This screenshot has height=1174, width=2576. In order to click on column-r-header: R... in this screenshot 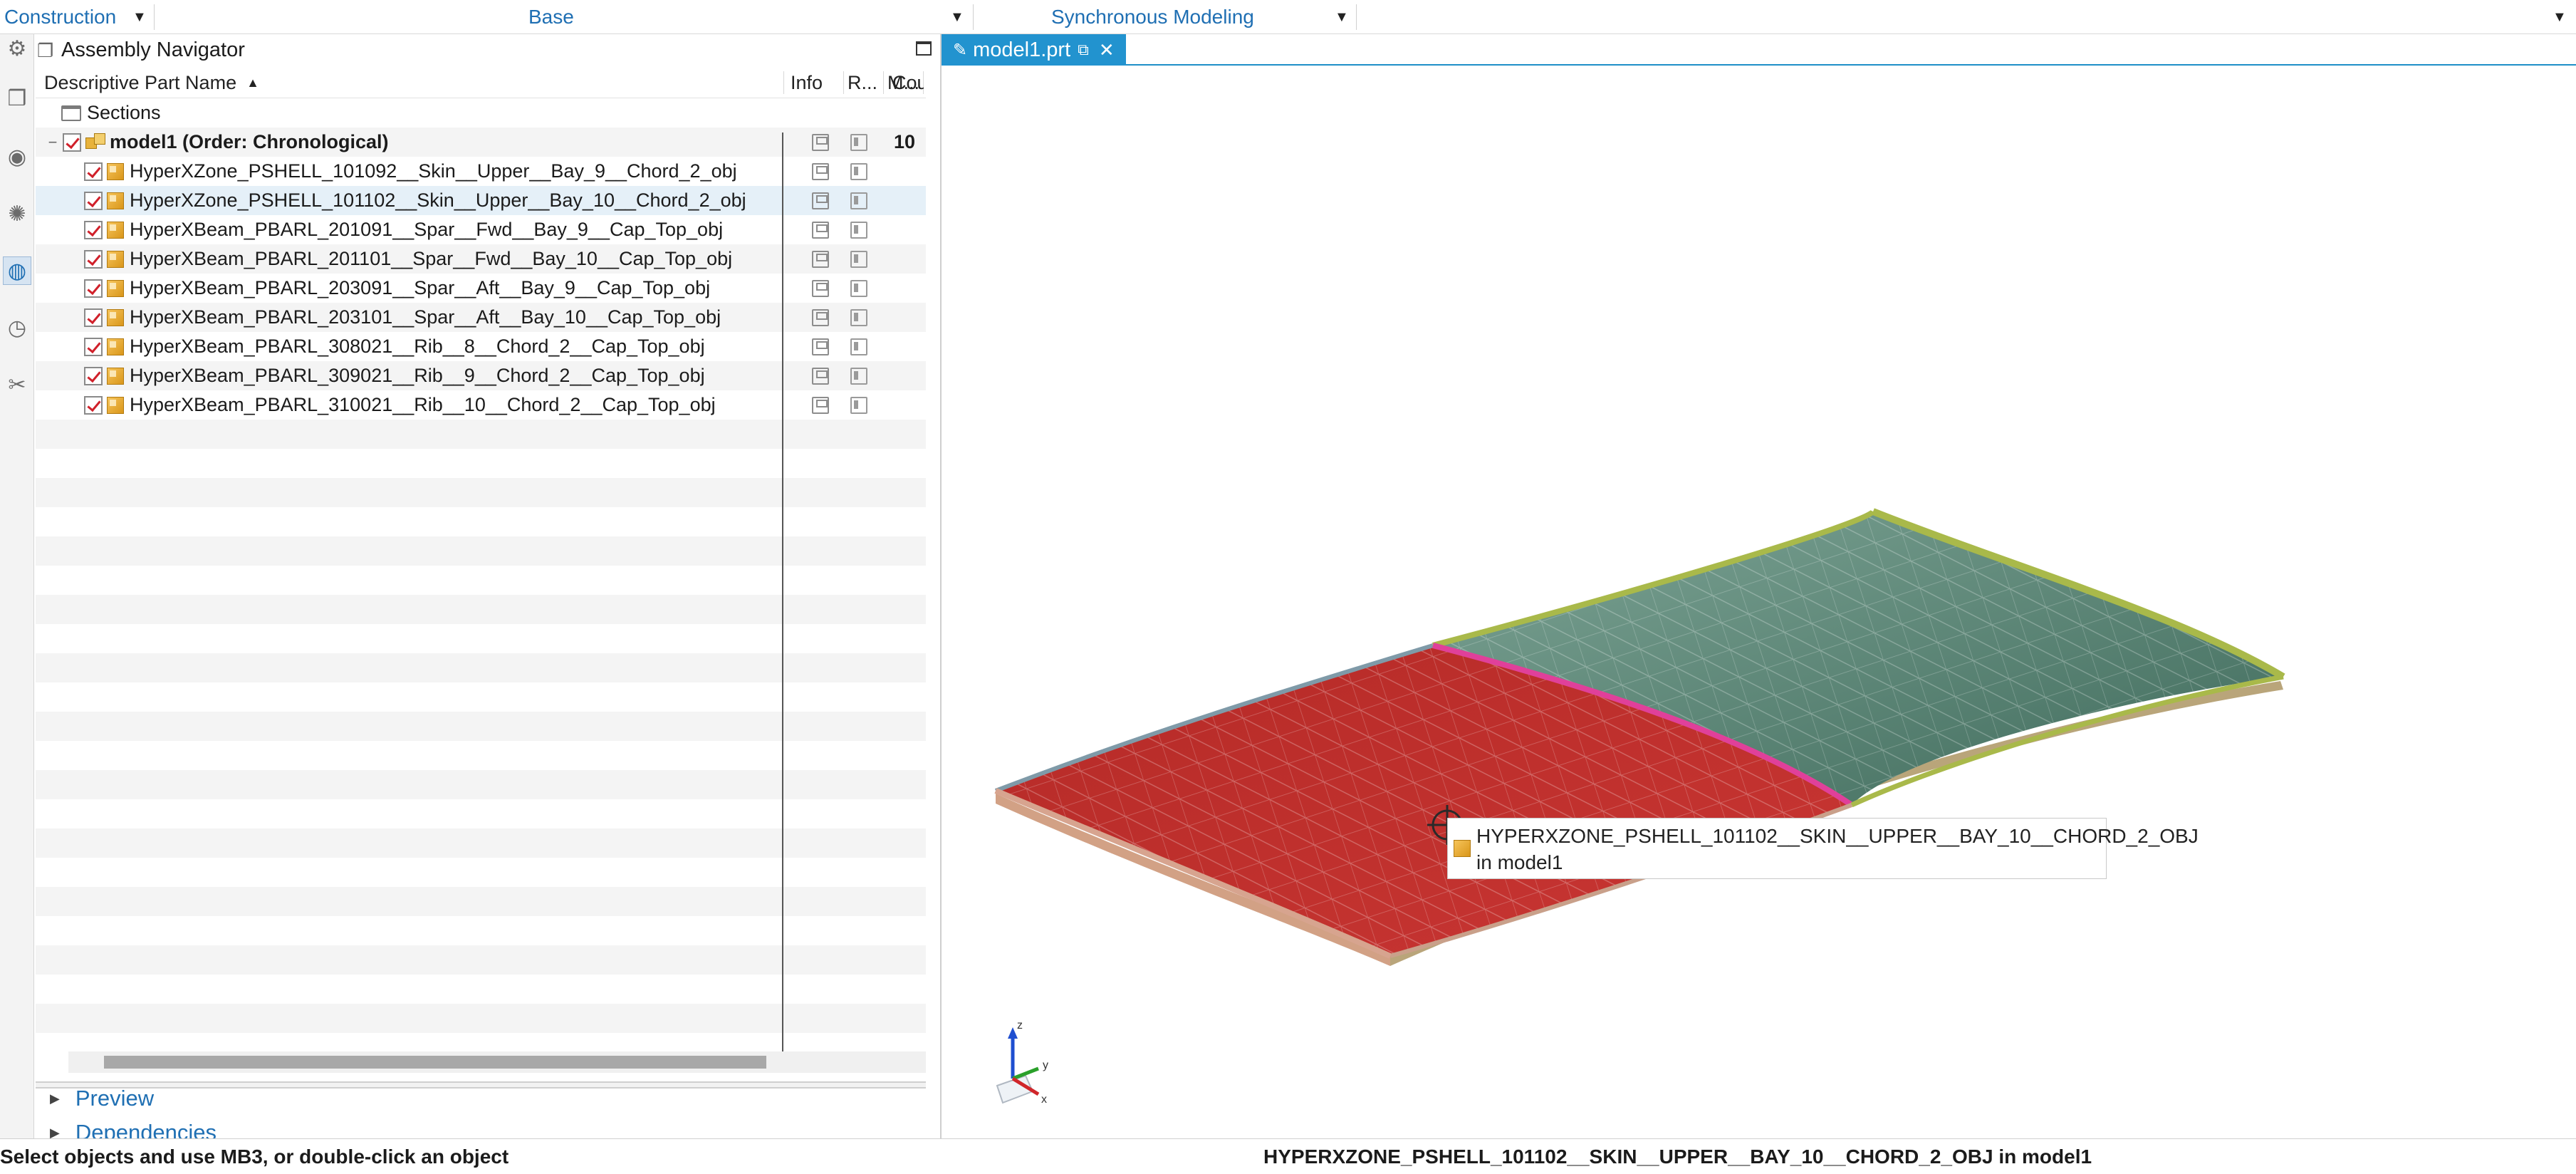, I will do `click(865, 82)`.